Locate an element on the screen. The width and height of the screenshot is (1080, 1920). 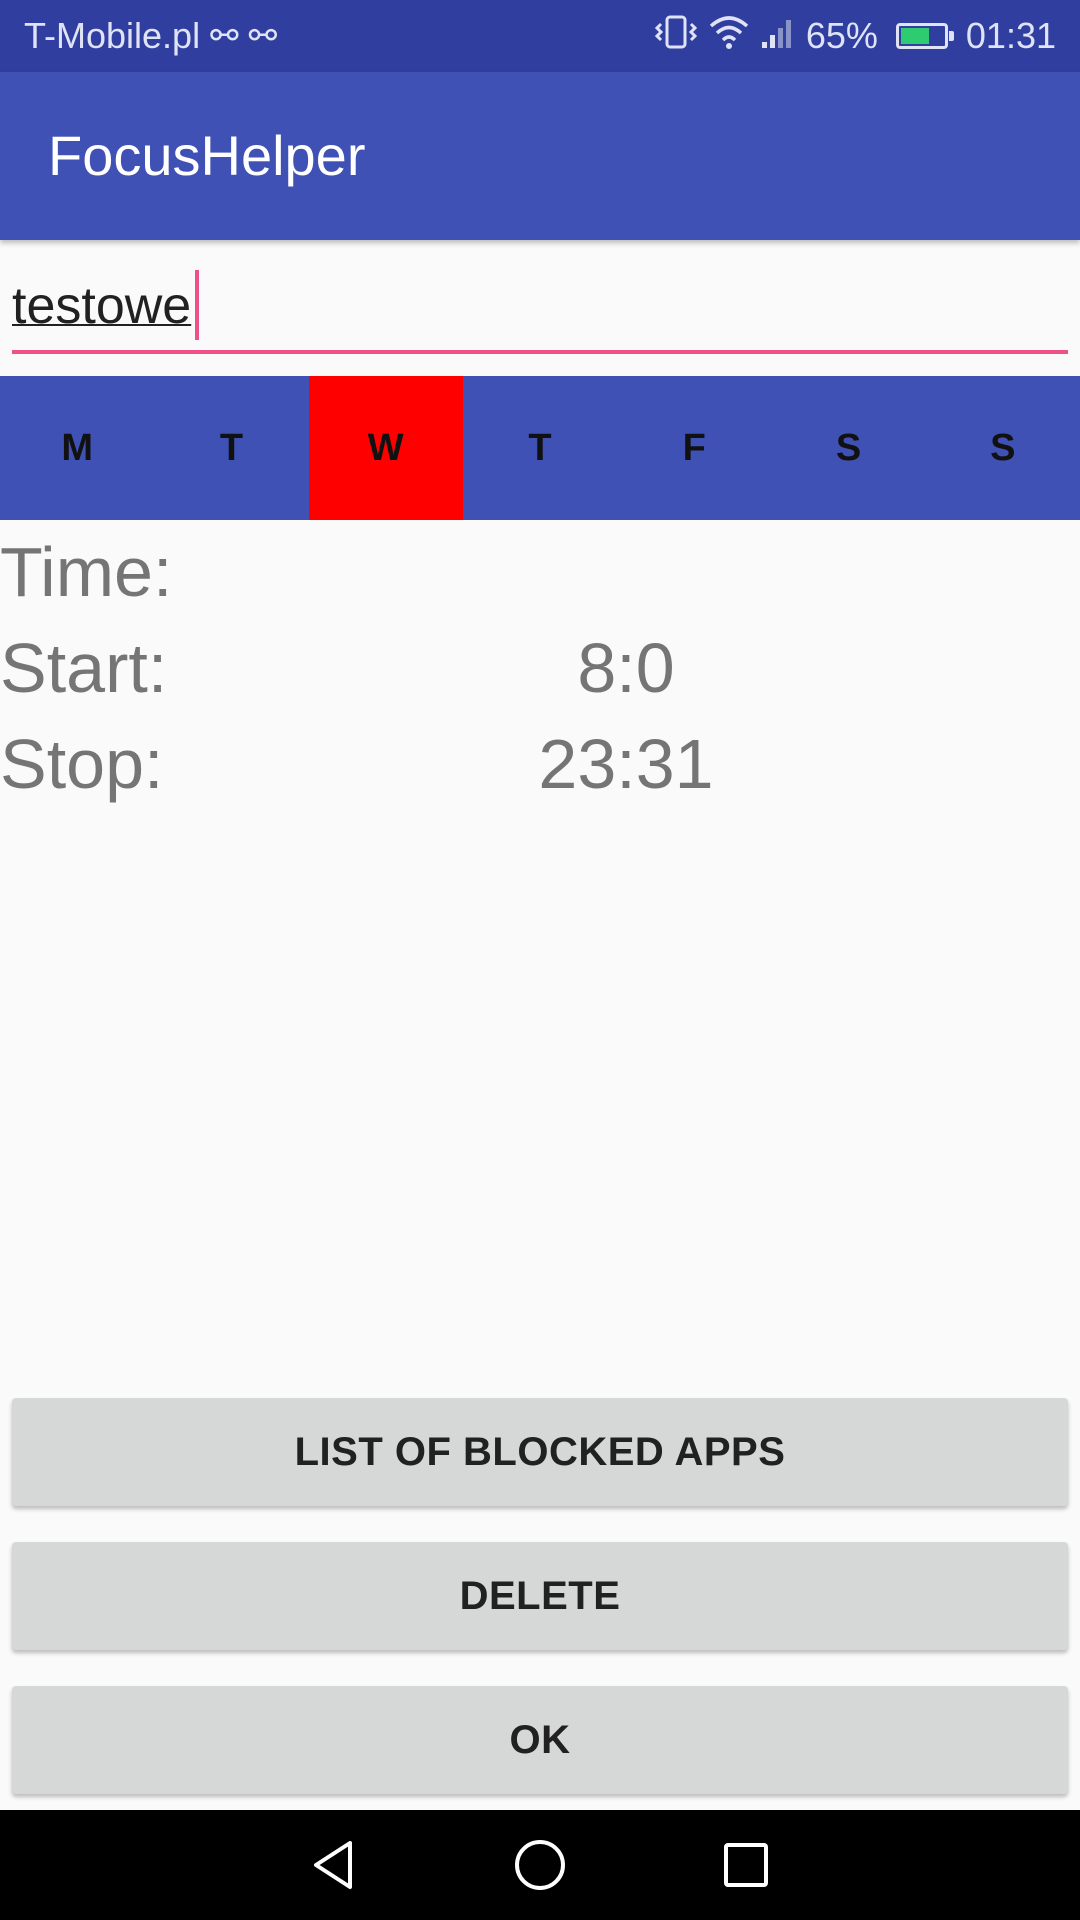
carrier-label: T-Mobile.pl is located at coordinates (112, 35).